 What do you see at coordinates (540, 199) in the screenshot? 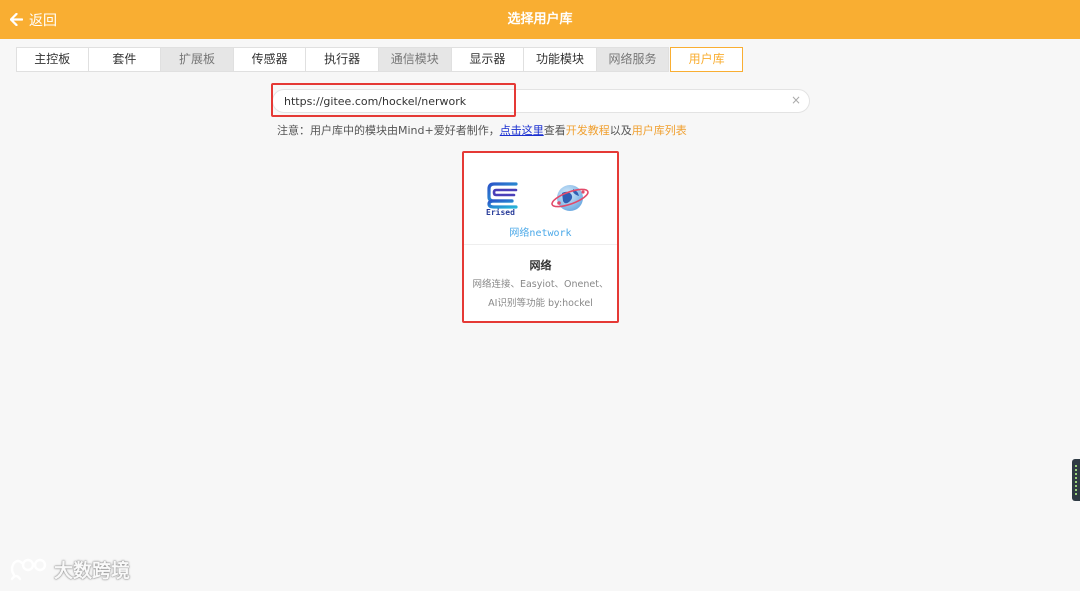
I see `card-logo-area: Erised 网络network` at bounding box center [540, 199].